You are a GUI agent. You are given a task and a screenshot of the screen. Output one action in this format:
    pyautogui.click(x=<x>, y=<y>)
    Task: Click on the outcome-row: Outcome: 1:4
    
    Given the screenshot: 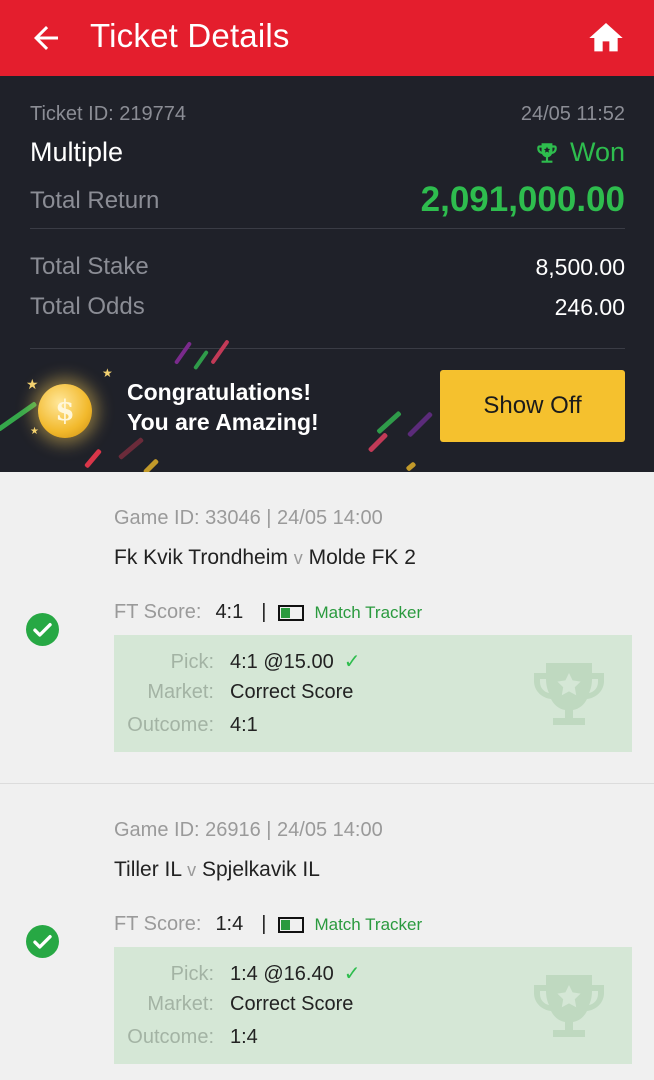 What is the action you would take?
    pyautogui.click(x=186, y=1037)
    